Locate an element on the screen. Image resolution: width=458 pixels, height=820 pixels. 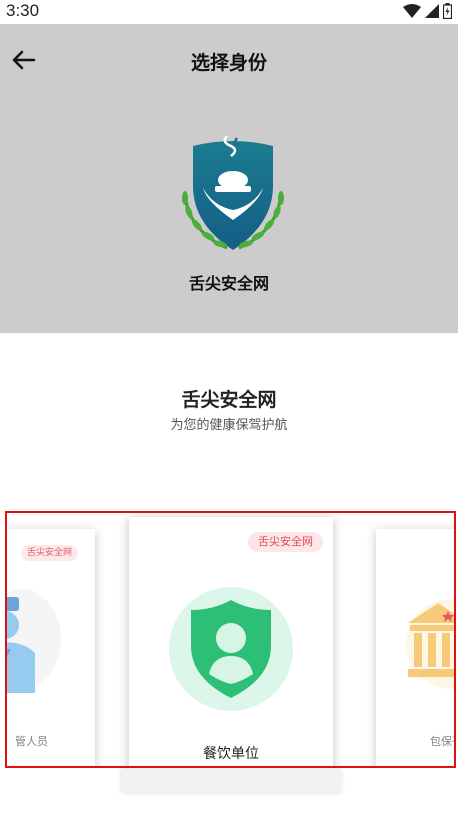
officer-icon is located at coordinates (21, 645).